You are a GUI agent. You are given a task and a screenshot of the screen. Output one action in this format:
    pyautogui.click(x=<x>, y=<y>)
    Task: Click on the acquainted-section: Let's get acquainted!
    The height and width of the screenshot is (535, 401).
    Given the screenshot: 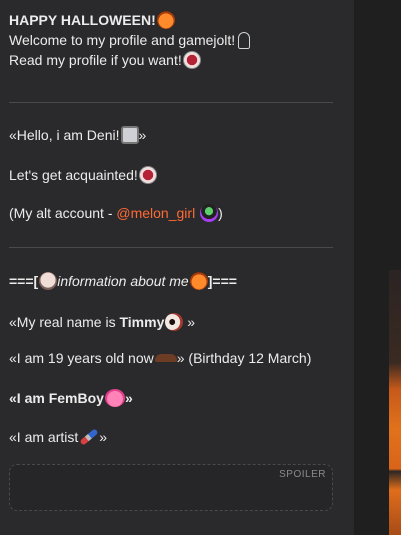 What is the action you would take?
    pyautogui.click(x=174, y=175)
    